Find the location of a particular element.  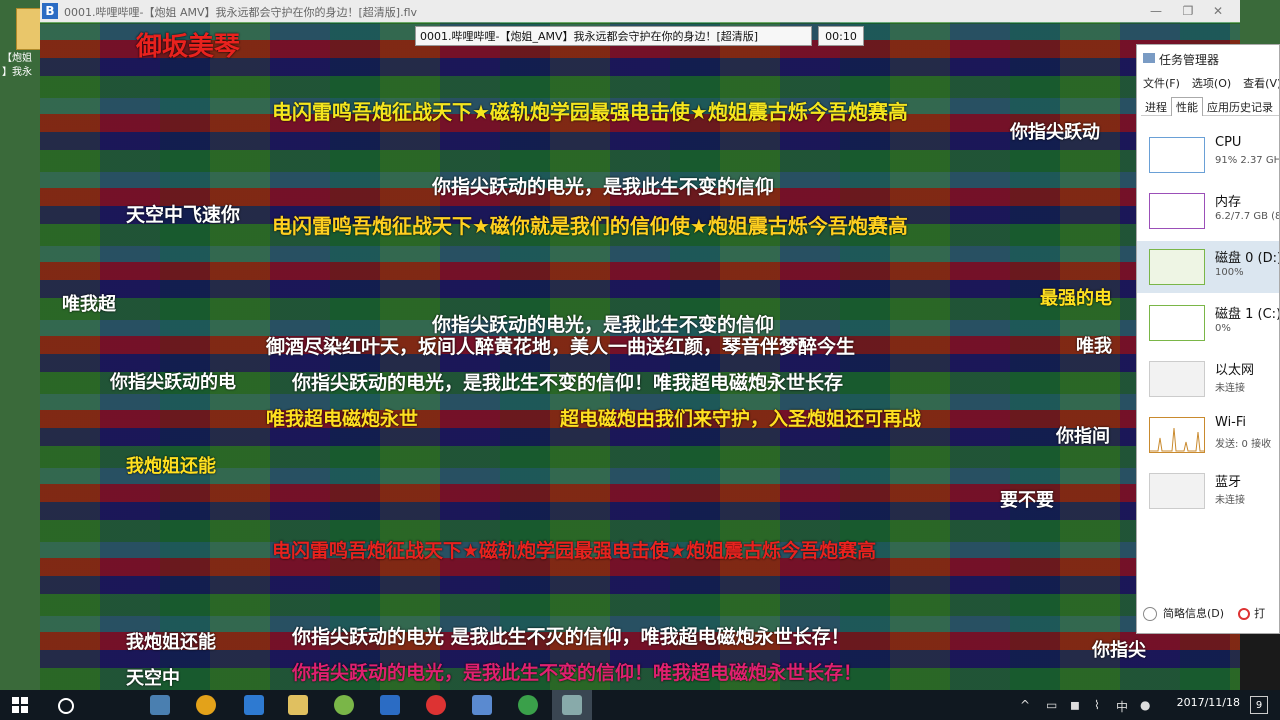

memory-graph is located at coordinates (1177, 211).